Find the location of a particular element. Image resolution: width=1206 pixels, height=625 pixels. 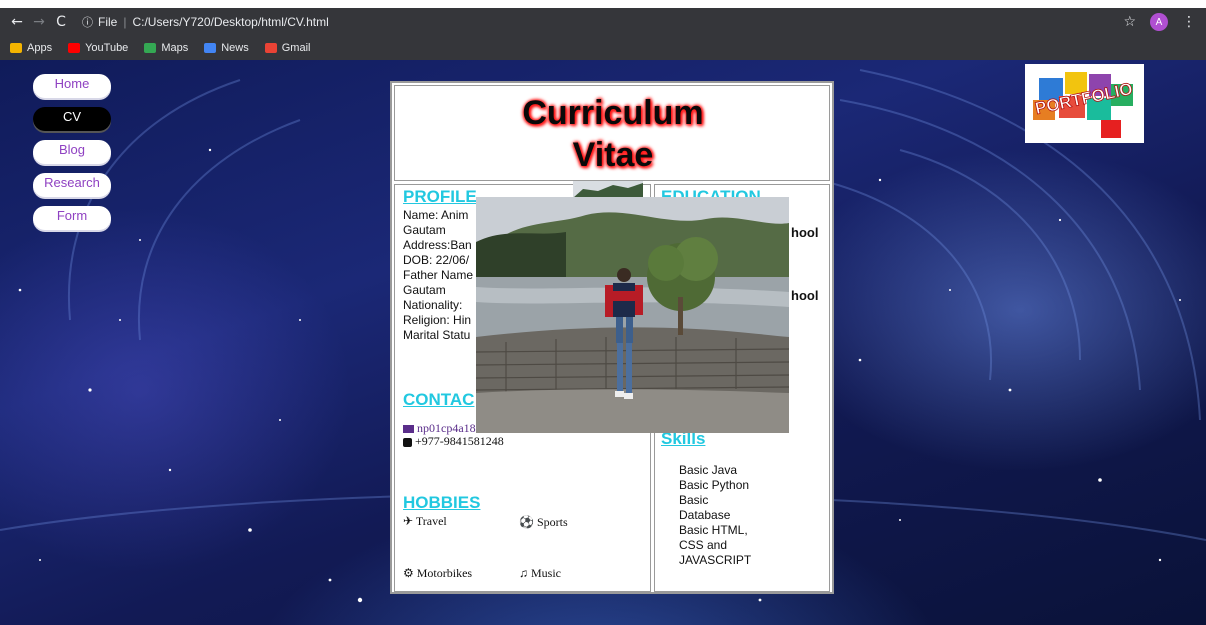

browser-right-controls: ☆ A ⋮ is located at coordinates (1159, 22).